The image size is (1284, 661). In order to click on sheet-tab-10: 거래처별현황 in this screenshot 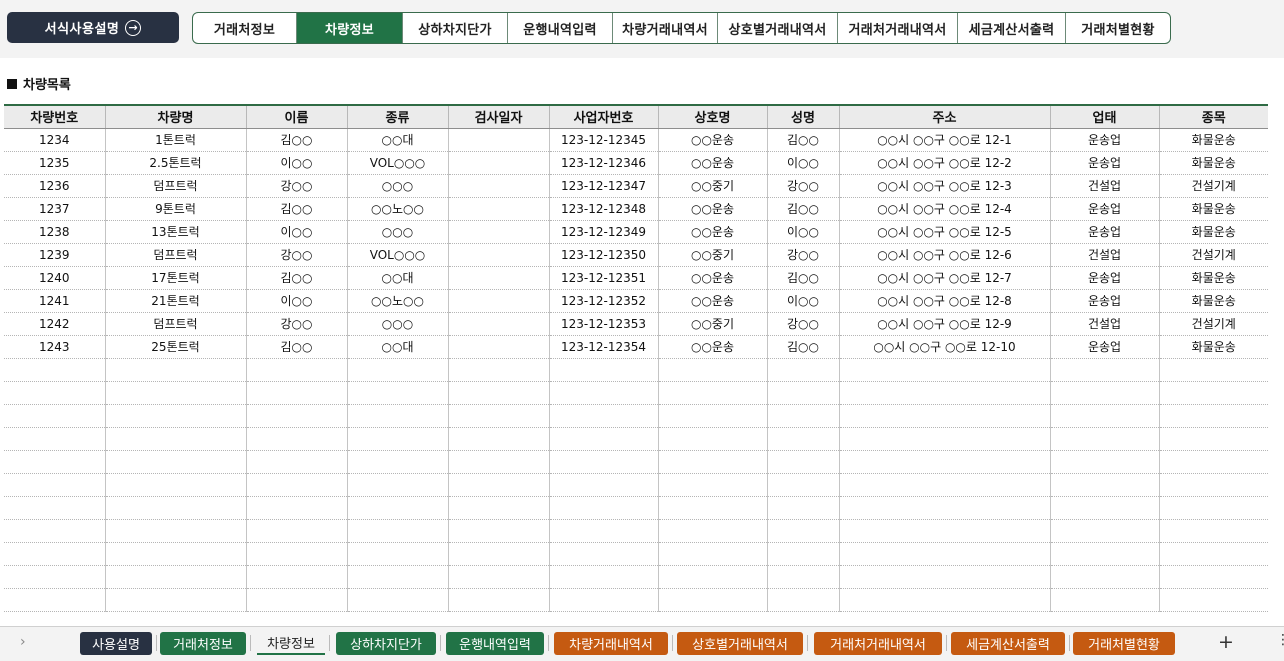, I will do `click(1124, 643)`.